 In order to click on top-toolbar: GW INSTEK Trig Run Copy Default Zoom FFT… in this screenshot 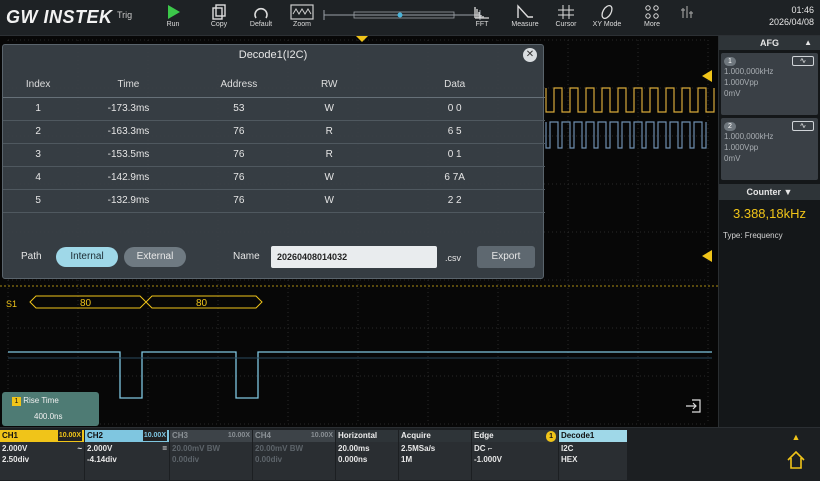, I will do `click(410, 18)`.